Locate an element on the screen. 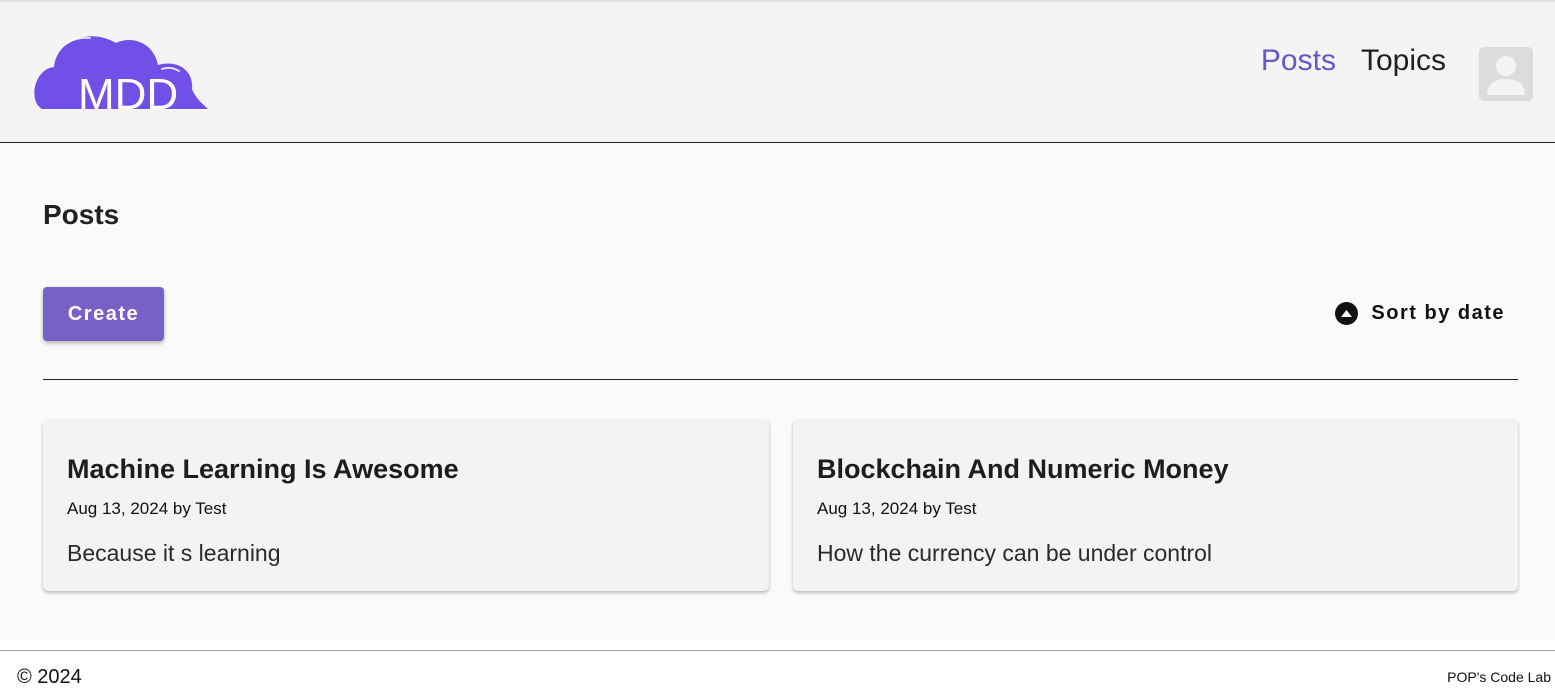 Image resolution: width=1555 pixels, height=691 pixels. page-title: Posts is located at coordinates (81, 214).